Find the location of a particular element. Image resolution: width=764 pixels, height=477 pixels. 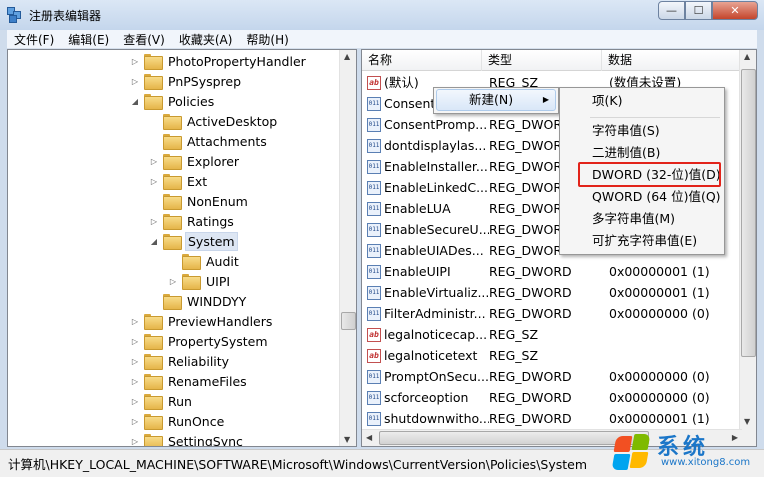

maximize-icon: ☐ is located at coordinates (698, 10).